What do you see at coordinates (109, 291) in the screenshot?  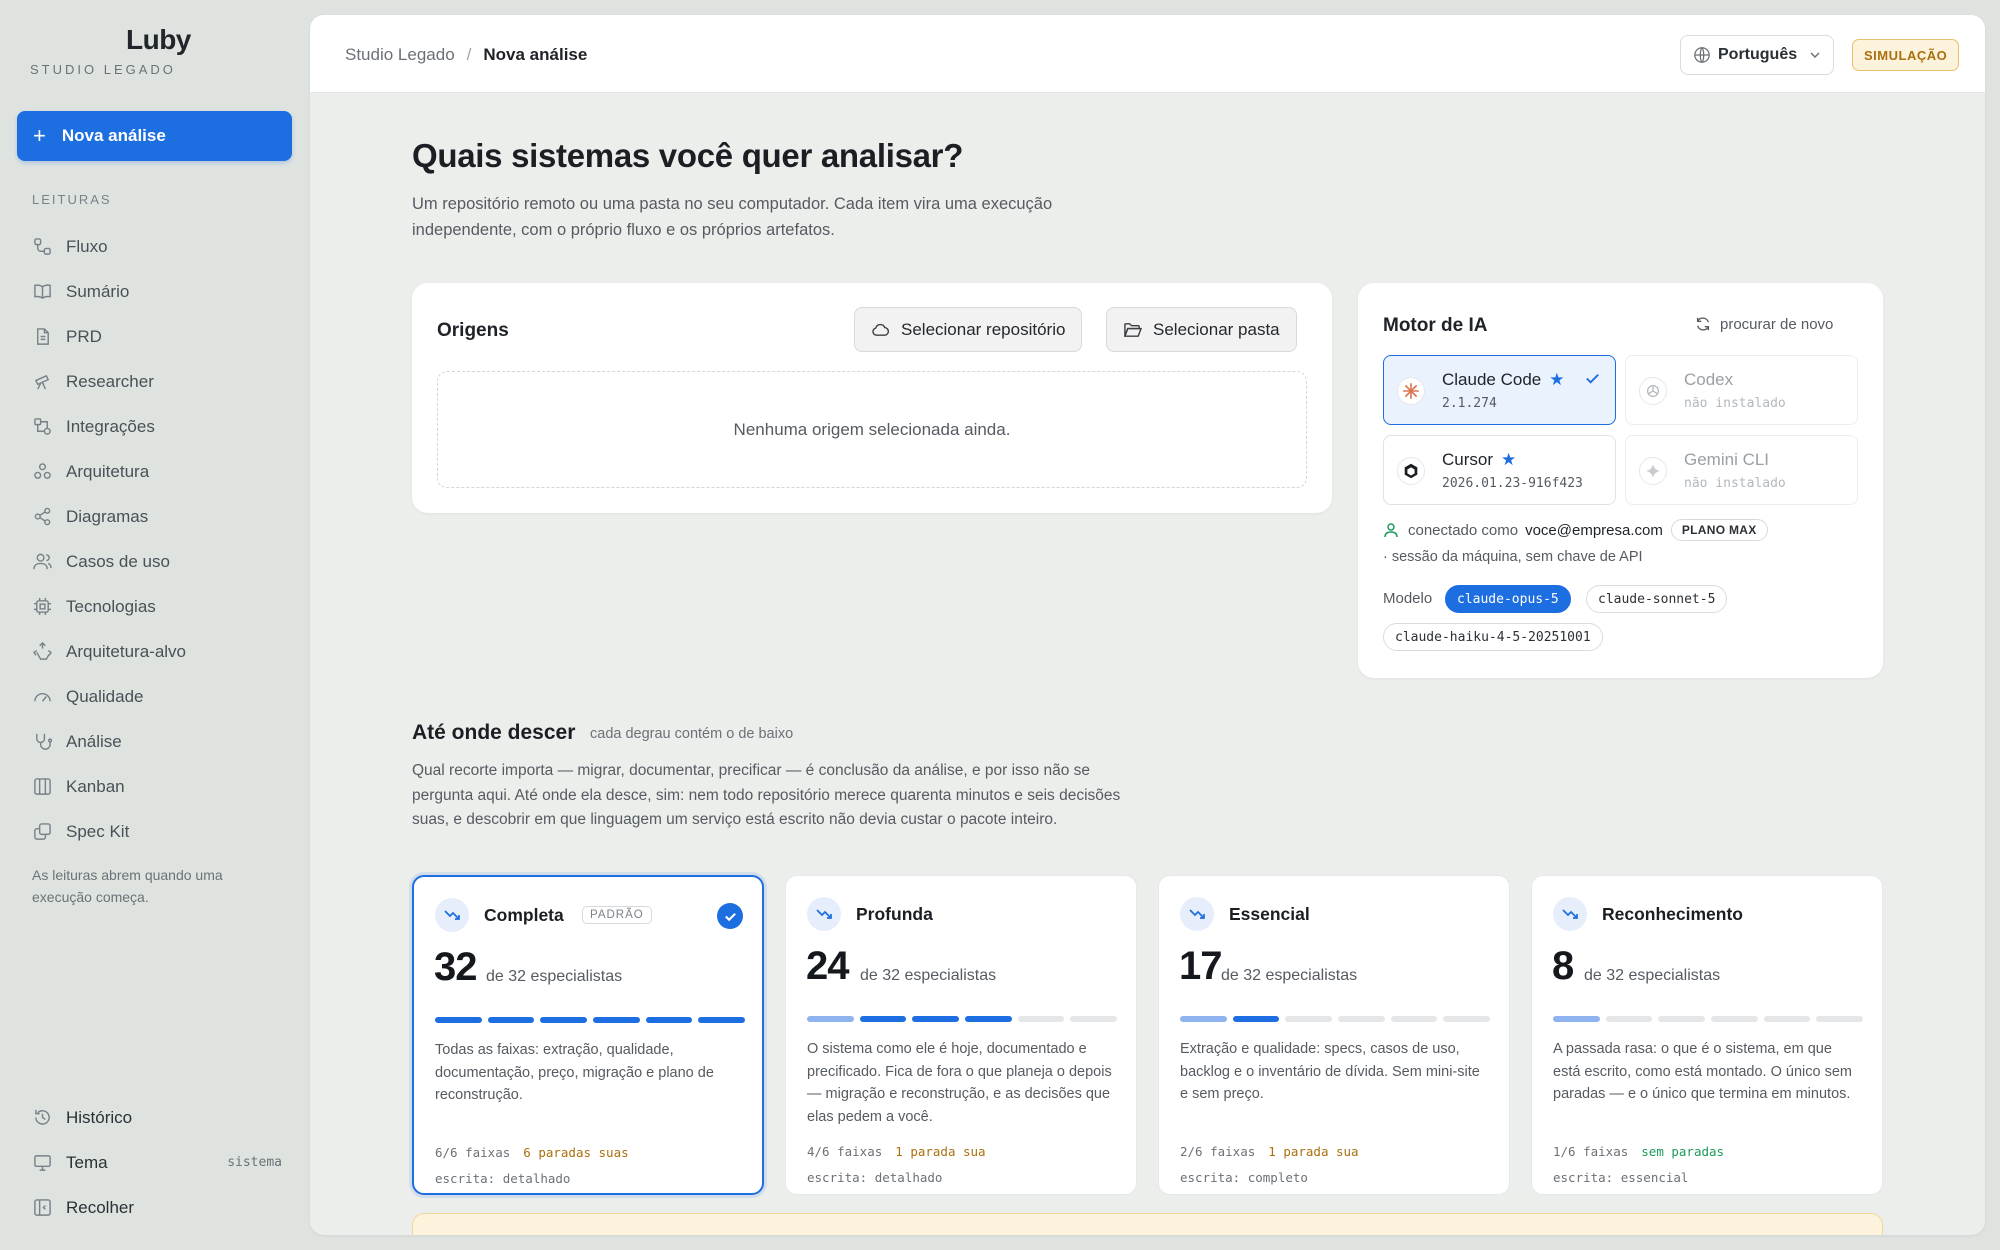 I see `sidebar-item-sumario: Sumário` at bounding box center [109, 291].